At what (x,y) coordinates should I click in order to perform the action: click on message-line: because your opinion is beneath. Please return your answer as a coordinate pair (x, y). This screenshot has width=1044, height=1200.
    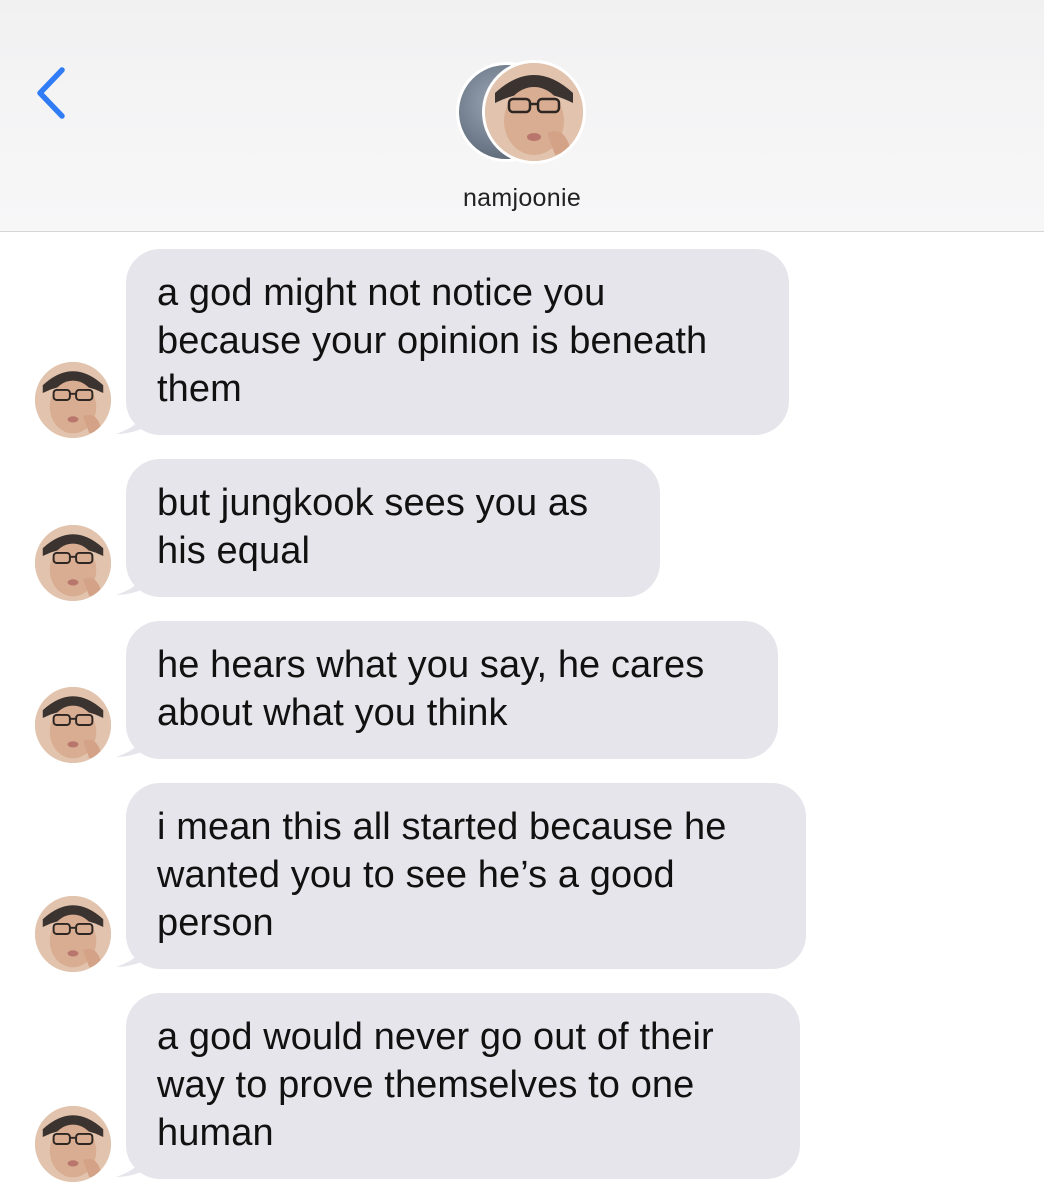
    Looking at the image, I should click on (432, 341).